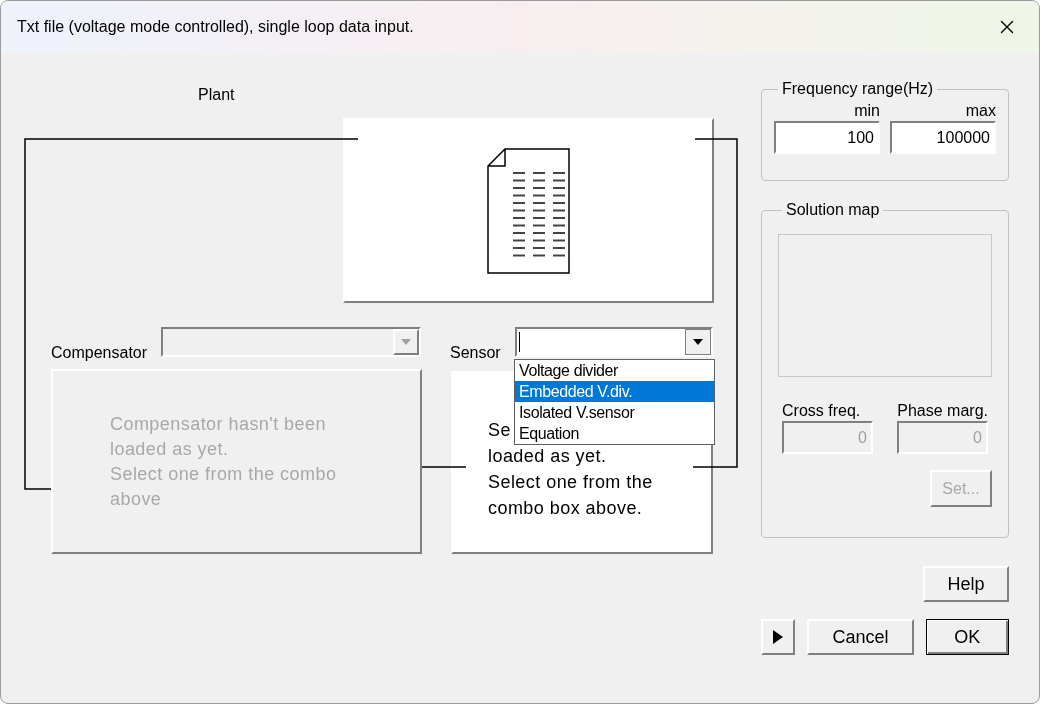  Describe the element at coordinates (565, 508) in the screenshot. I see `sensor-message-line: combo box above.` at that location.